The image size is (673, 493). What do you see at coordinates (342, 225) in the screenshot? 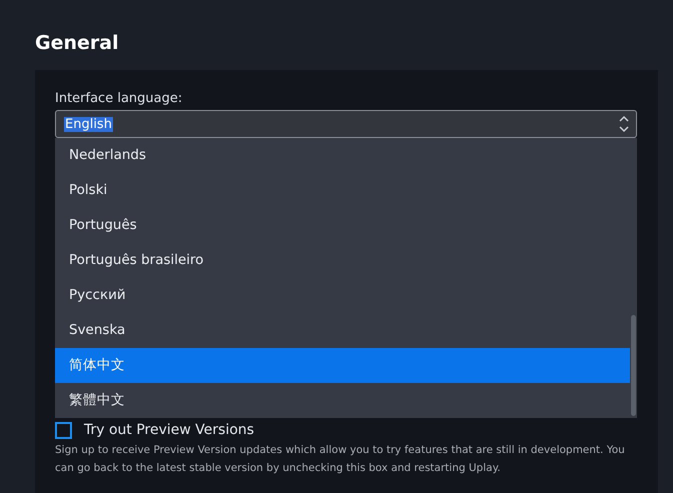
I see `language-option: Português` at bounding box center [342, 225].